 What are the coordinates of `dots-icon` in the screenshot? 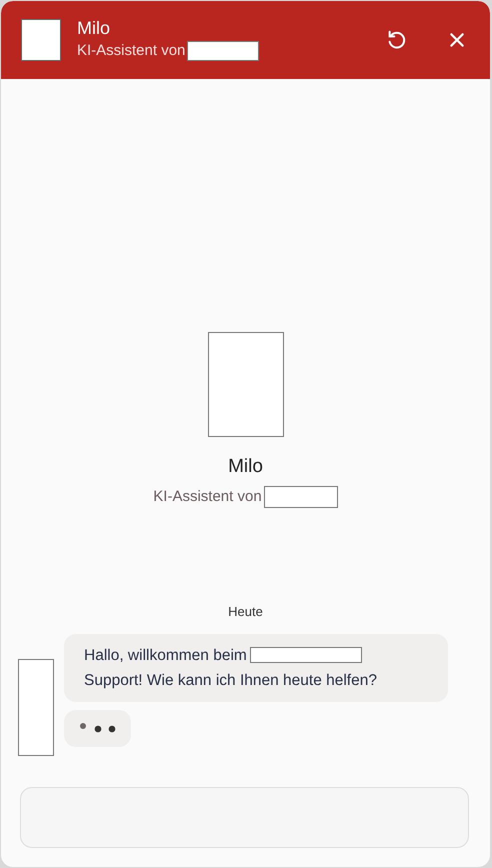 It's located at (97, 728).